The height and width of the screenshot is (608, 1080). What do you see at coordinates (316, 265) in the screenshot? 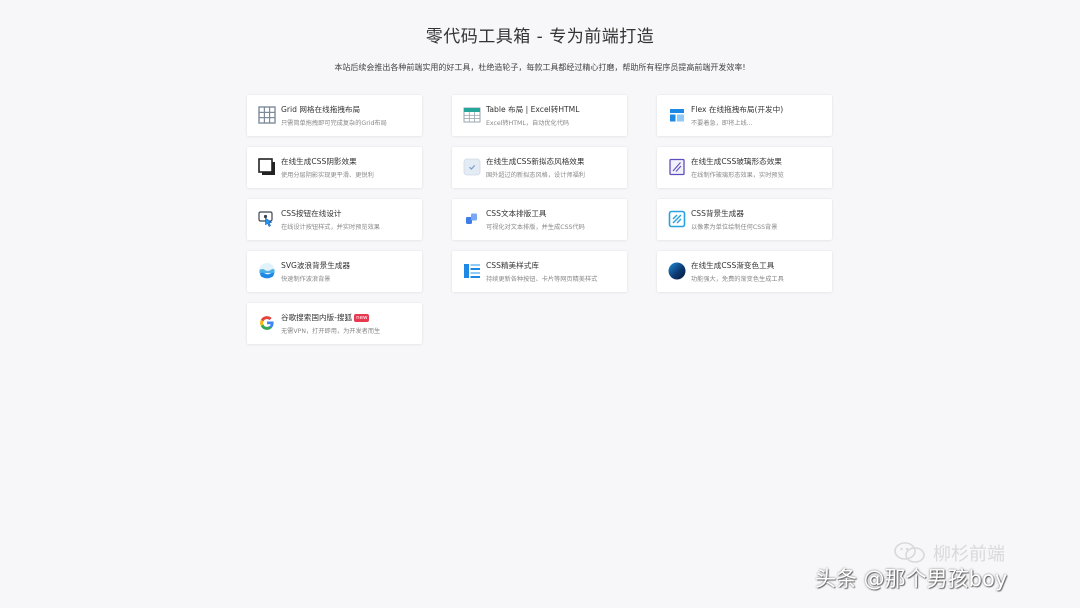
I see `tool-name: SVG波浪背景生成器` at bounding box center [316, 265].